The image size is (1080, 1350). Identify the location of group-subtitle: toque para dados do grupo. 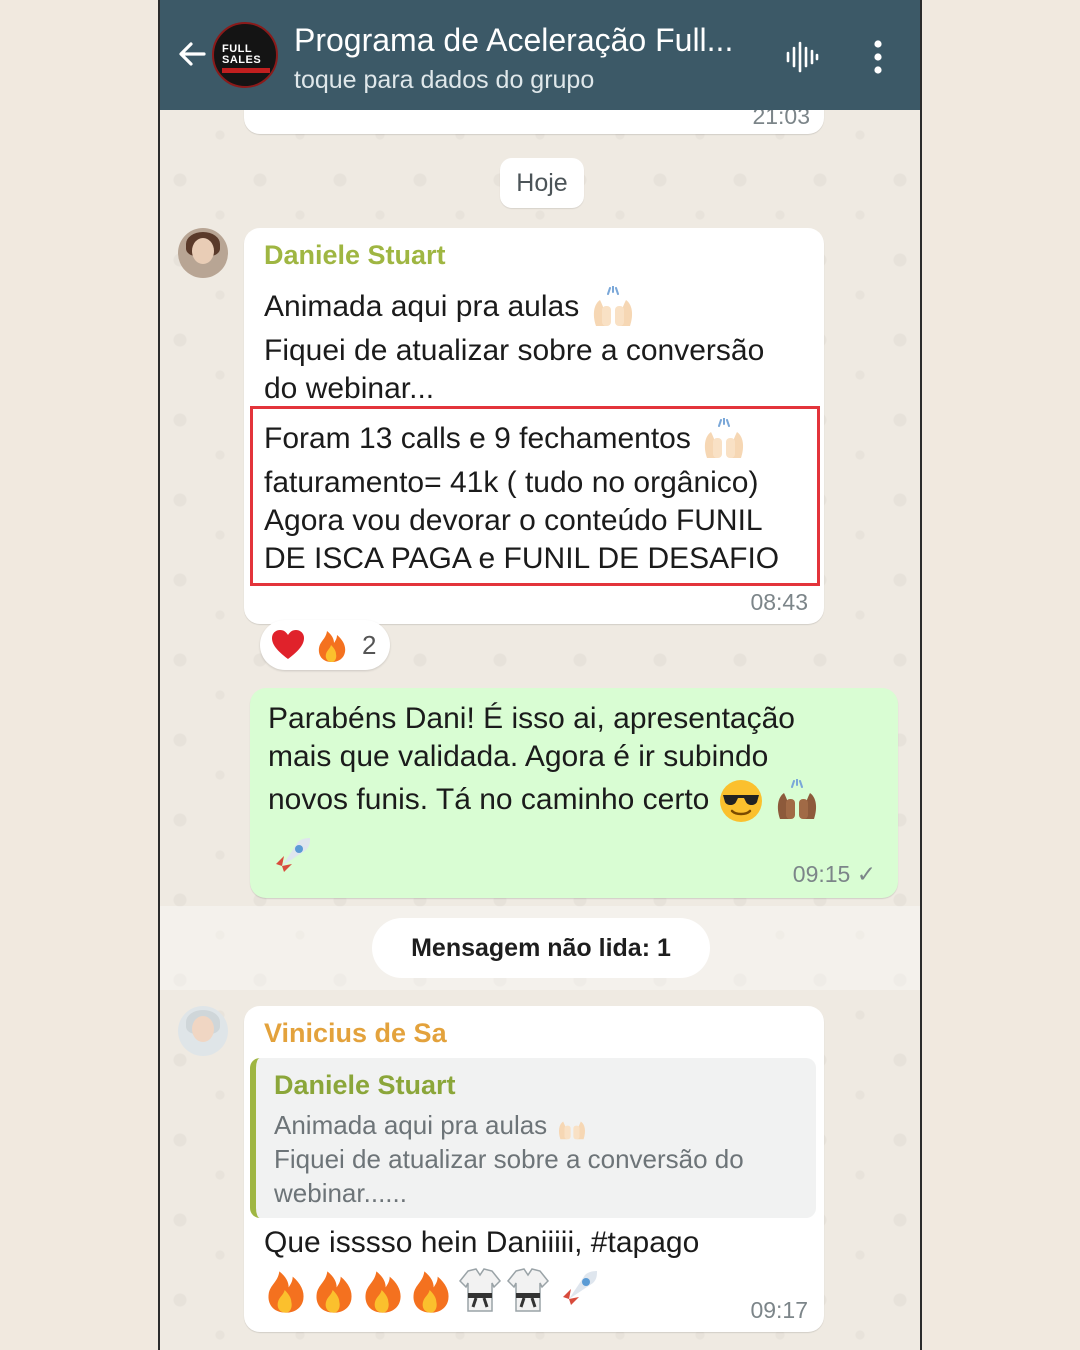
(444, 80).